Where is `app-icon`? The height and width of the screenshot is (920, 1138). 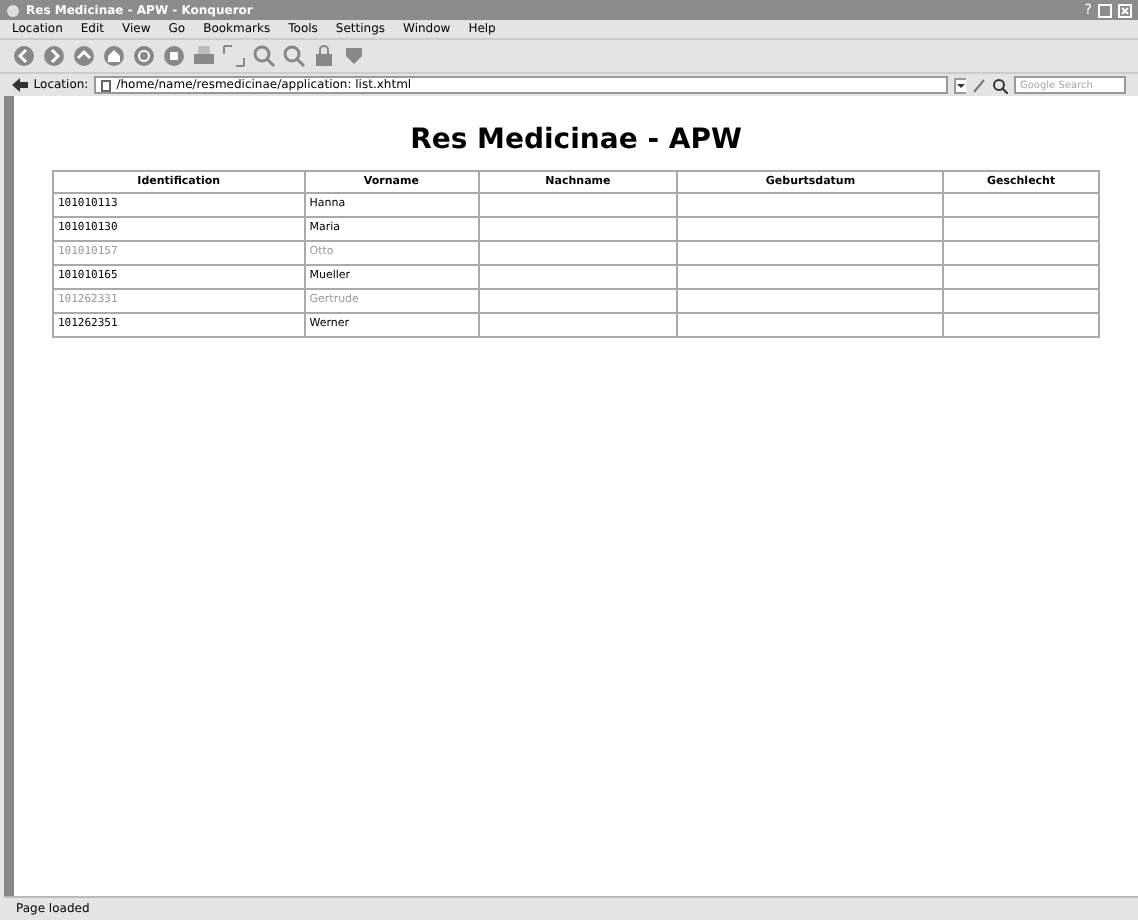 app-icon is located at coordinates (13, 10).